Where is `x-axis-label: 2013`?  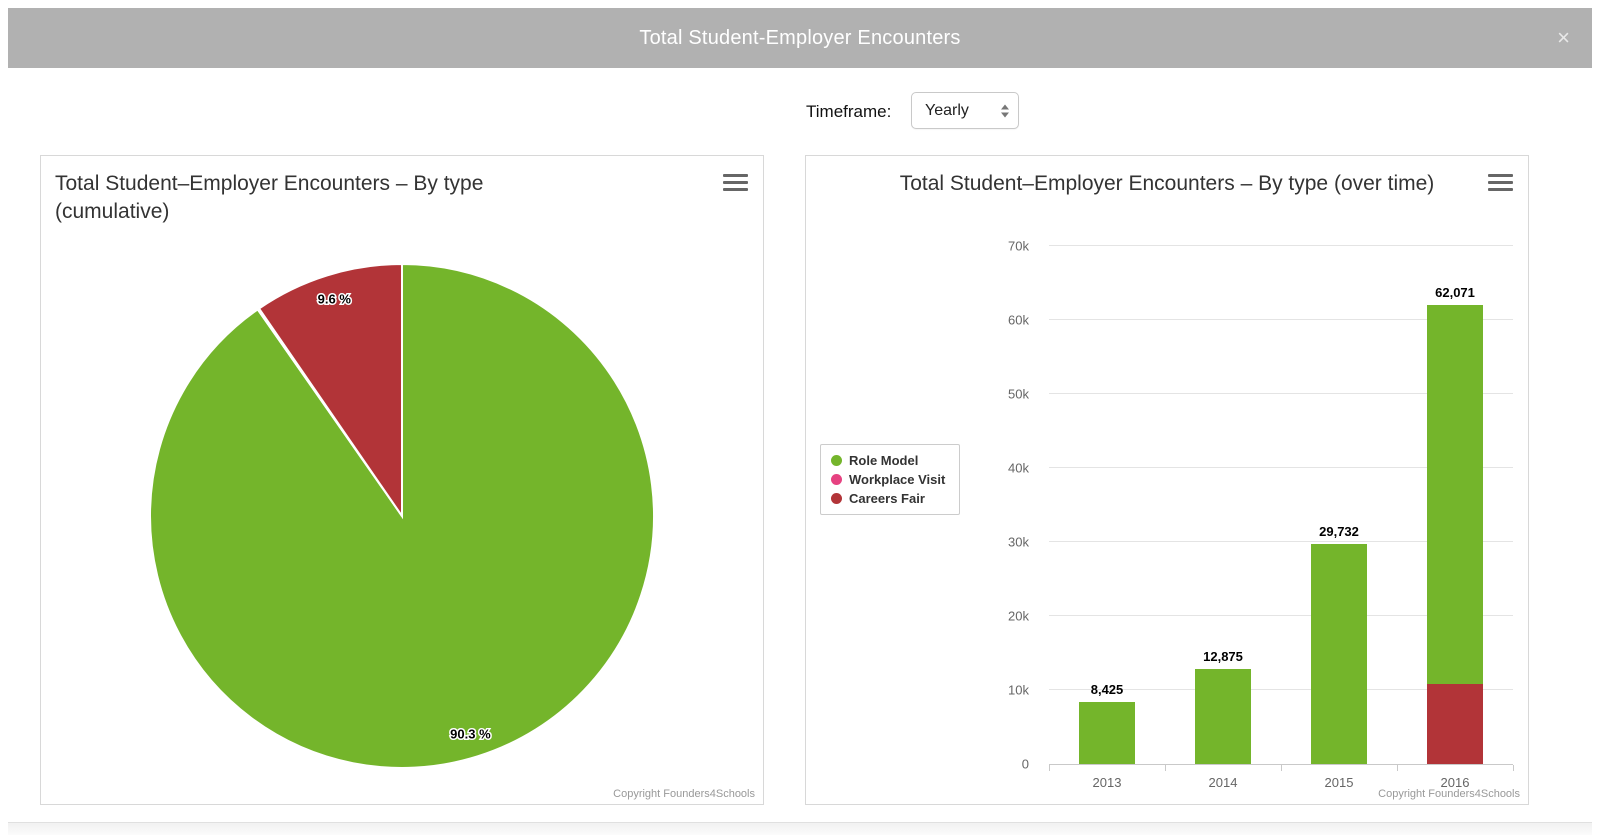 x-axis-label: 2013 is located at coordinates (1107, 782).